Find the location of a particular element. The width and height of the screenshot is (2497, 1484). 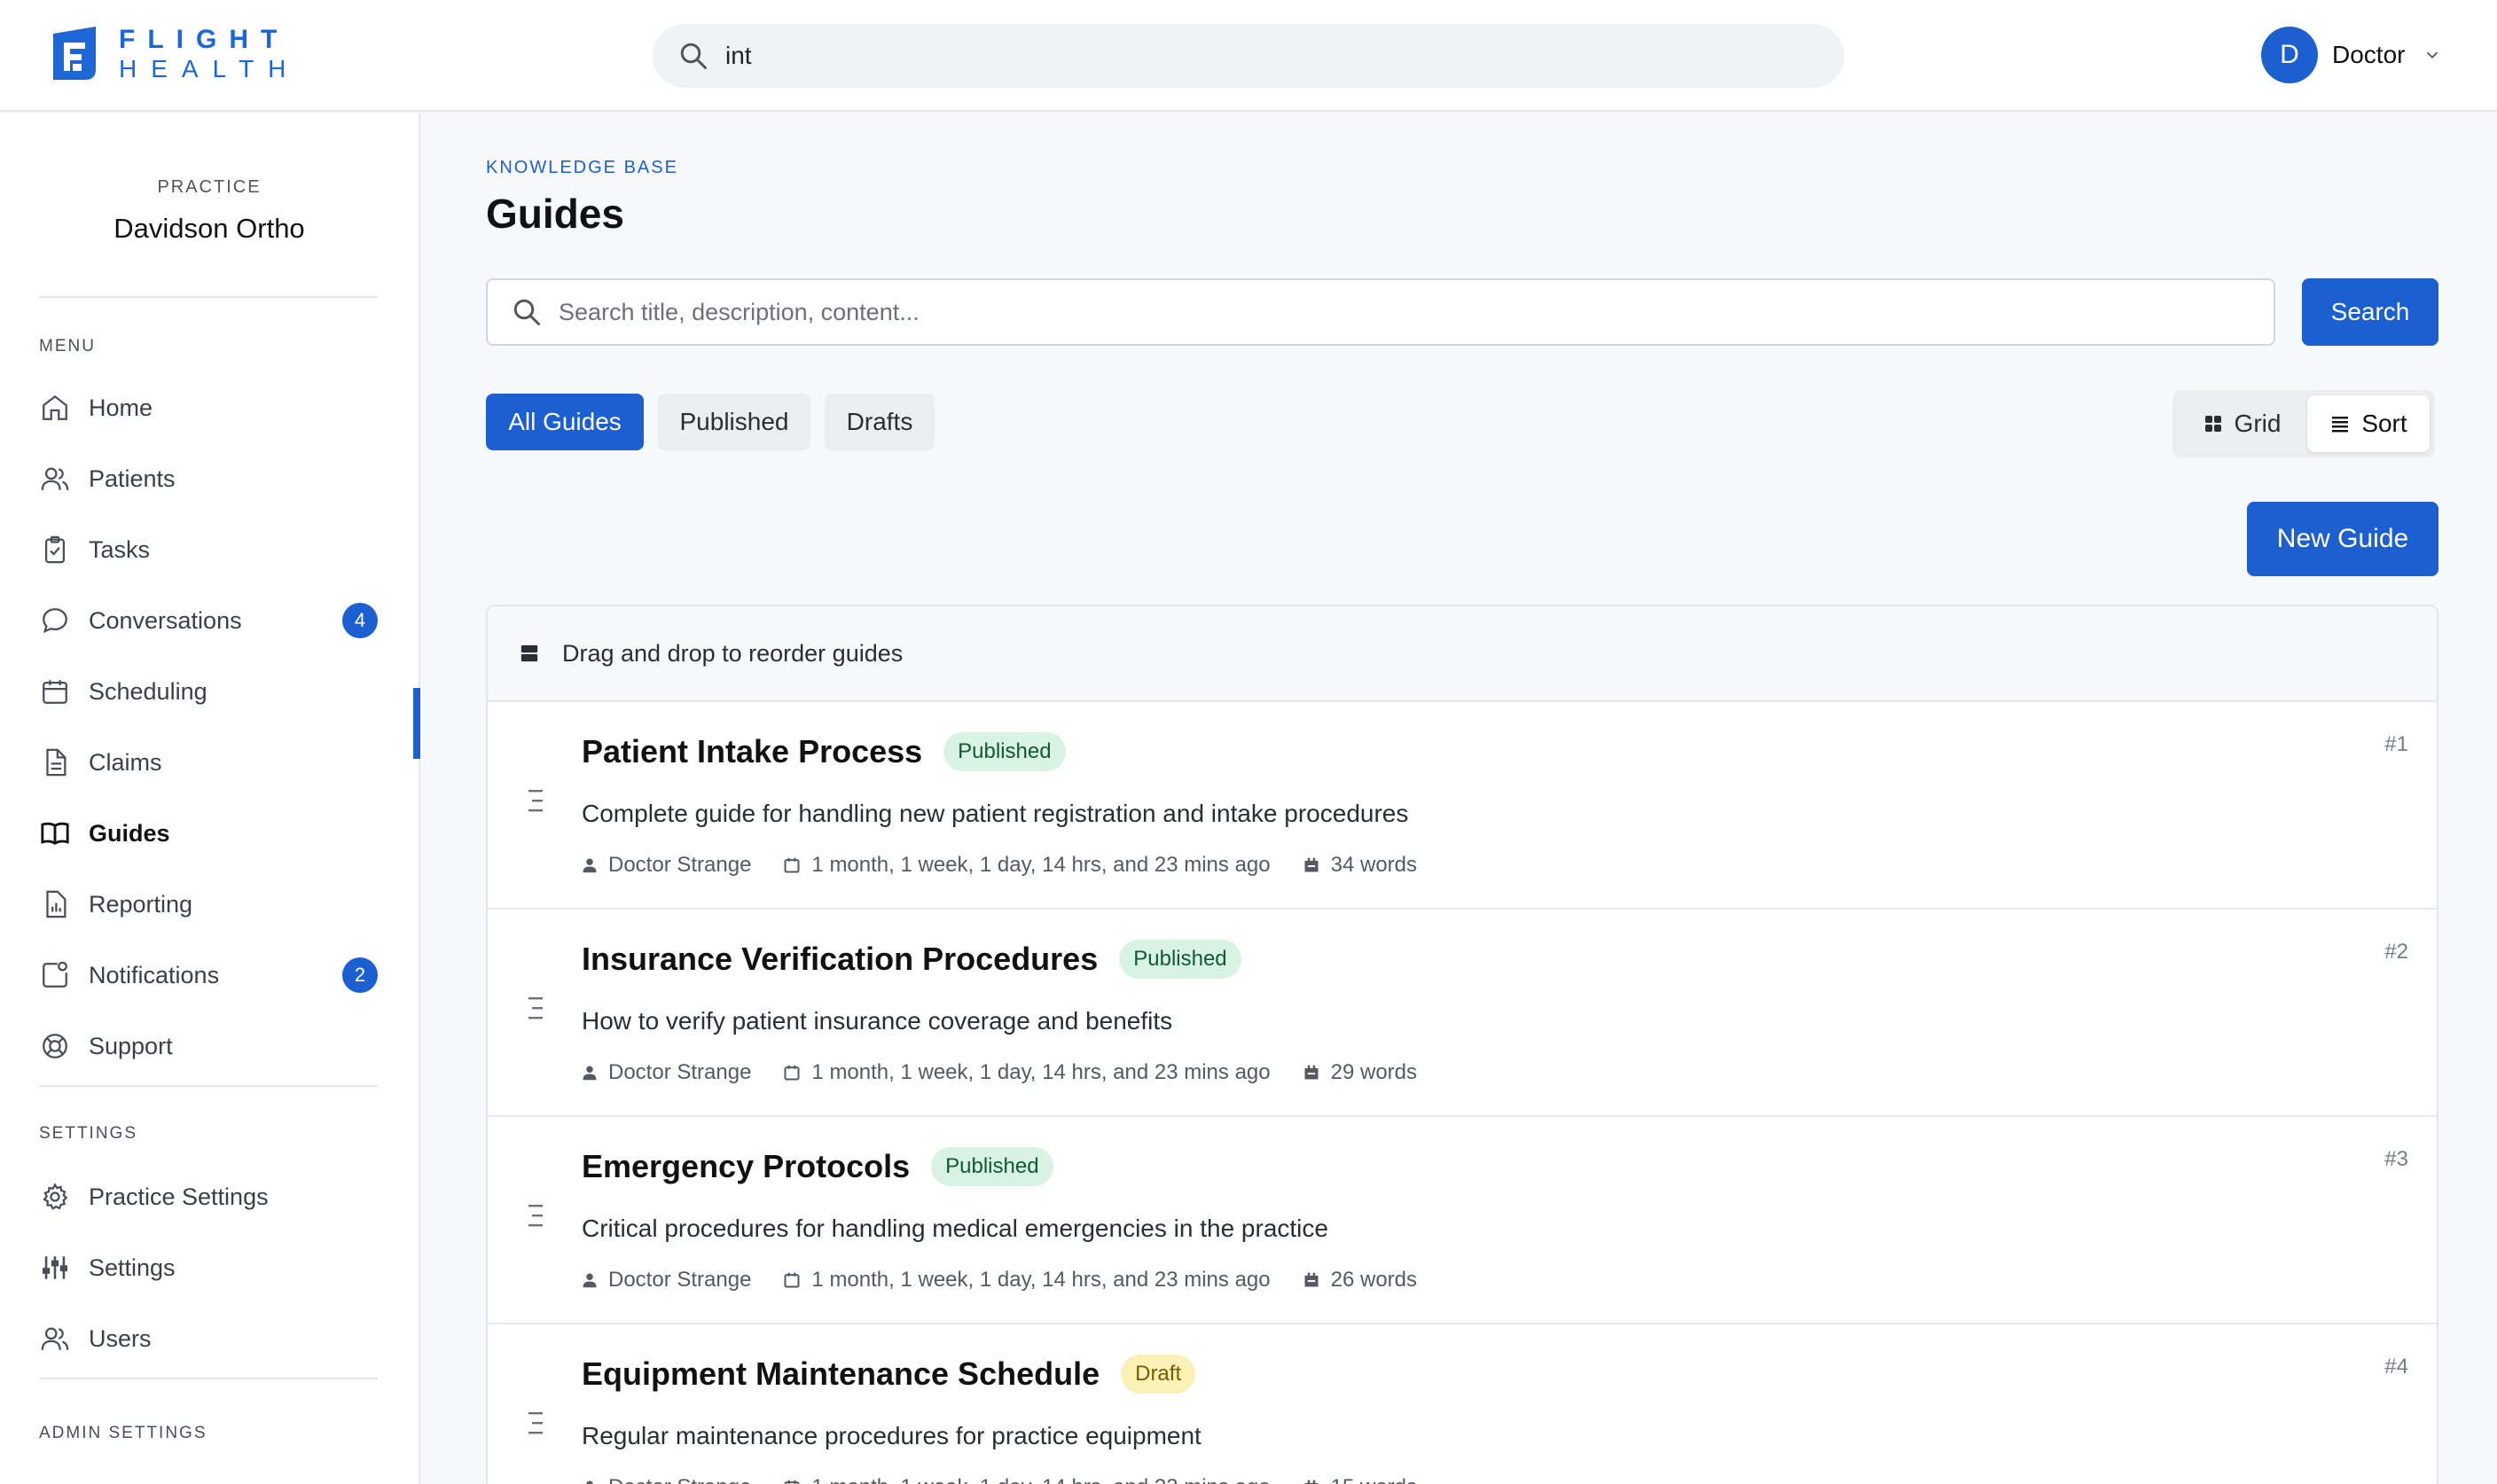

sidebar-item-label: Scheduling is located at coordinates (148, 691).